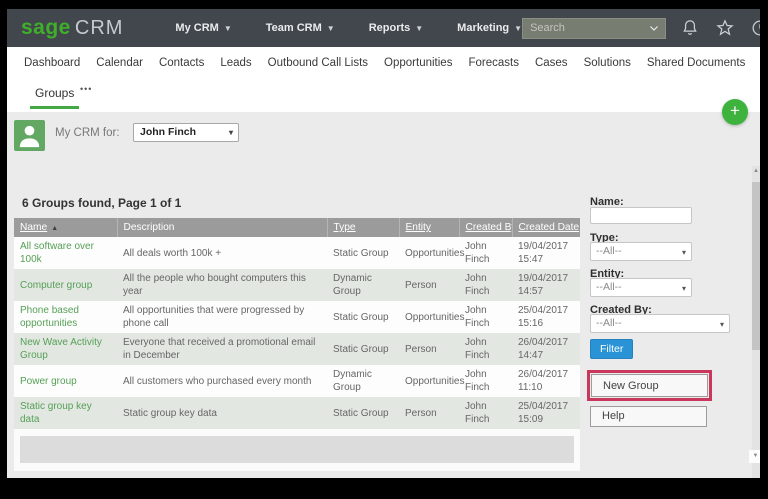  Describe the element at coordinates (641, 251) in the screenshot. I see `filter-type-select: --All-- ▾` at that location.